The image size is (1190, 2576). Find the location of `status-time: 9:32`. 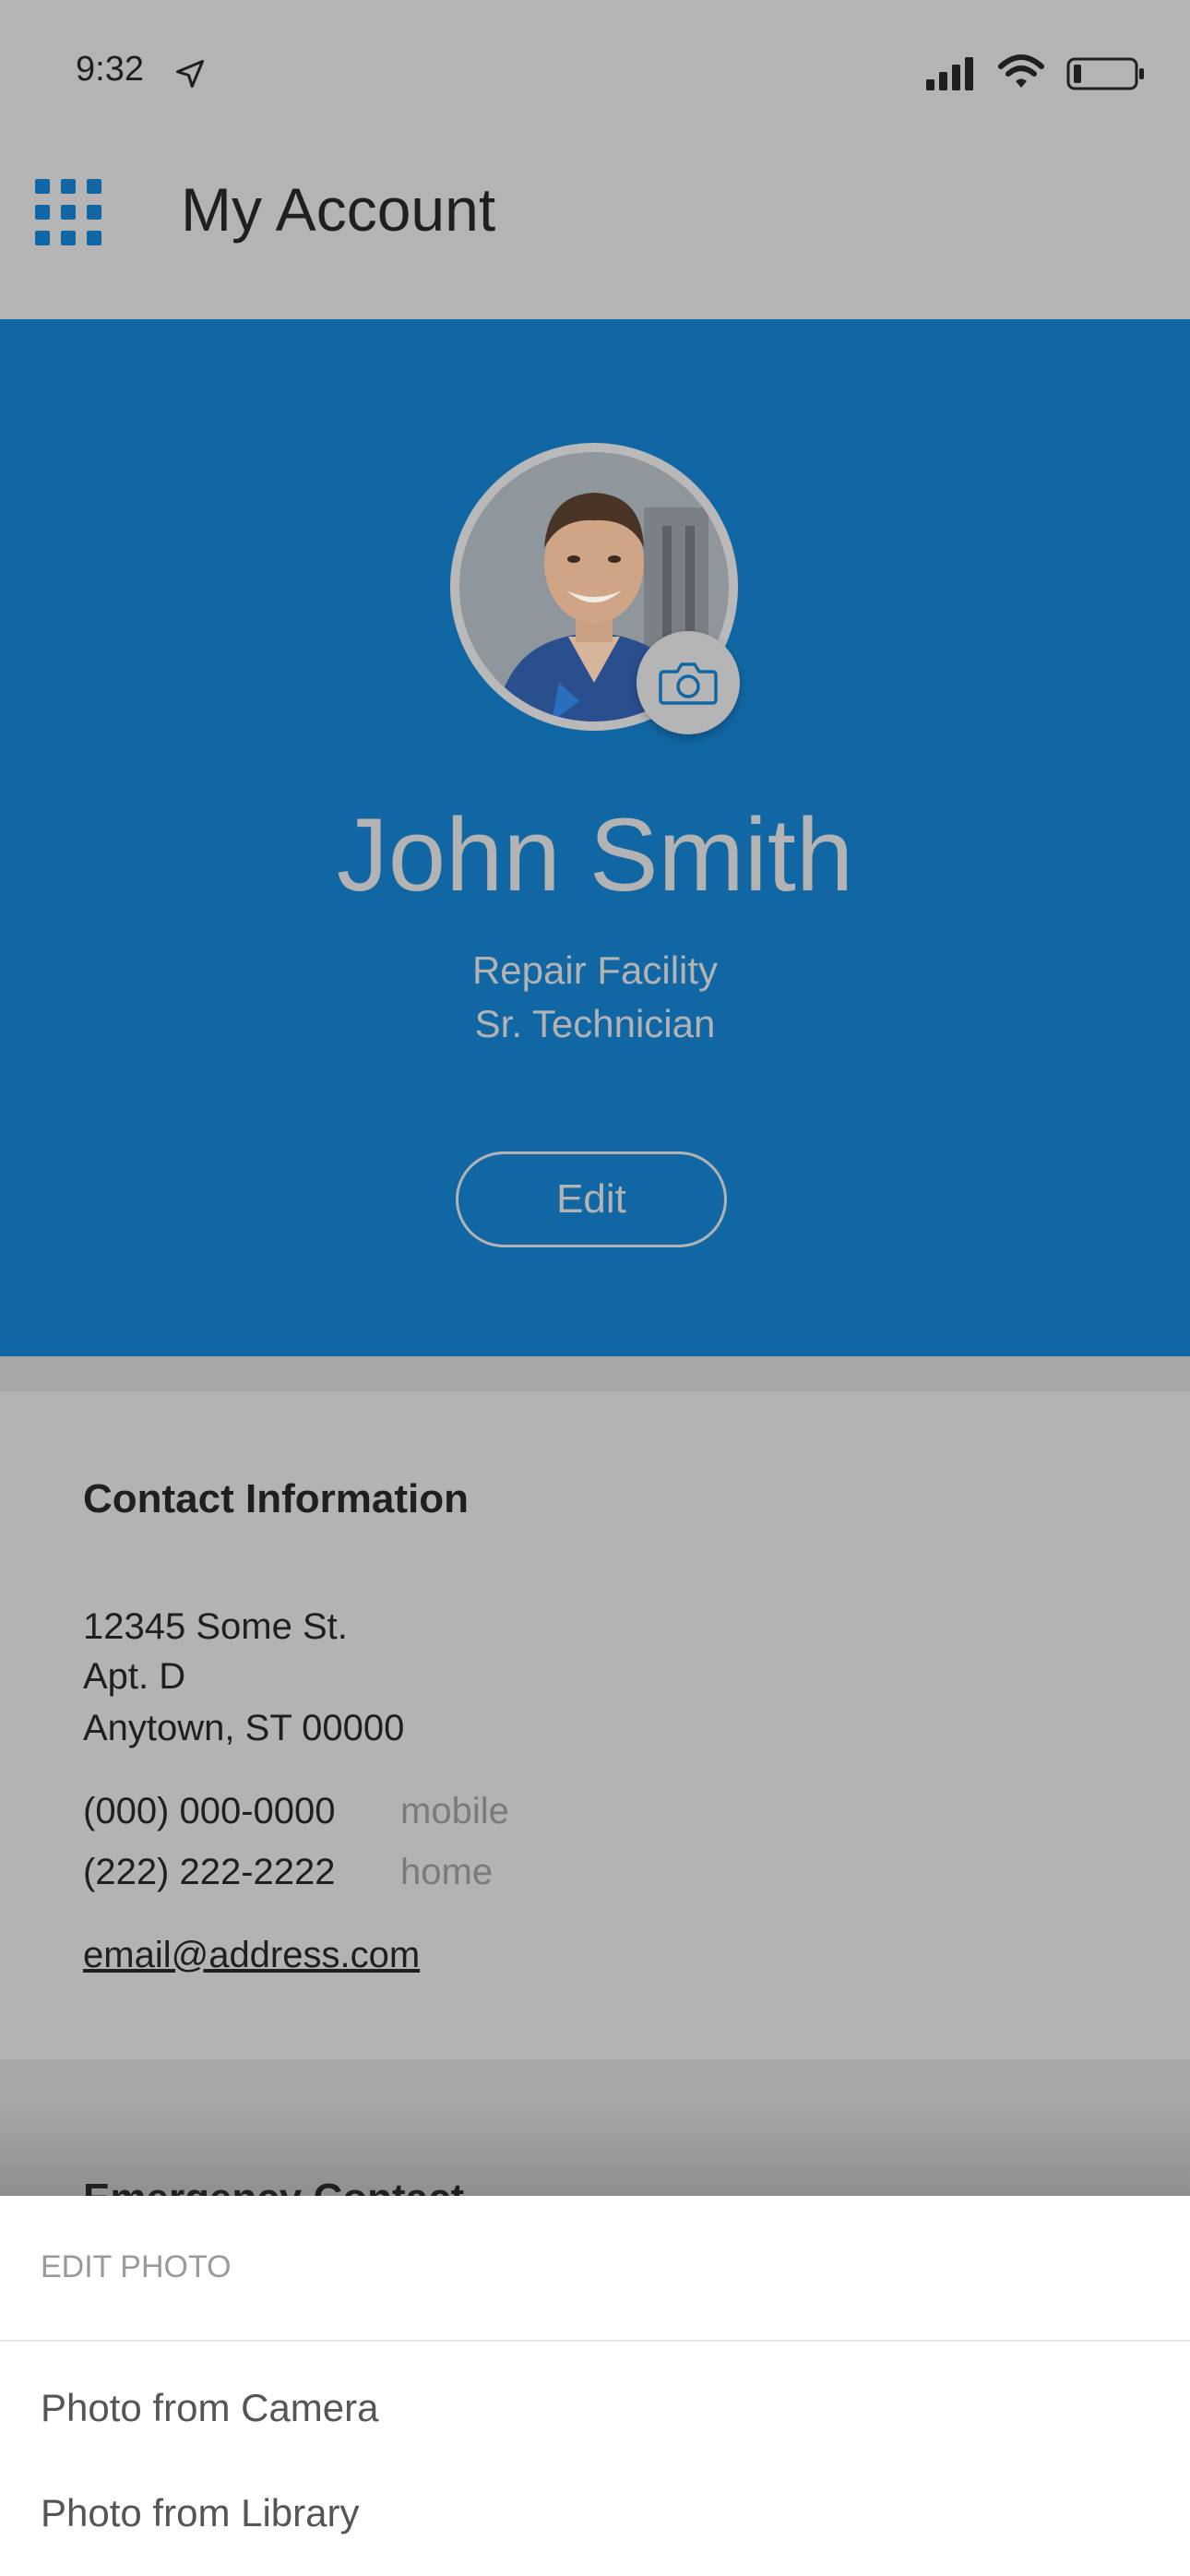

status-time: 9:32 is located at coordinates (110, 69).